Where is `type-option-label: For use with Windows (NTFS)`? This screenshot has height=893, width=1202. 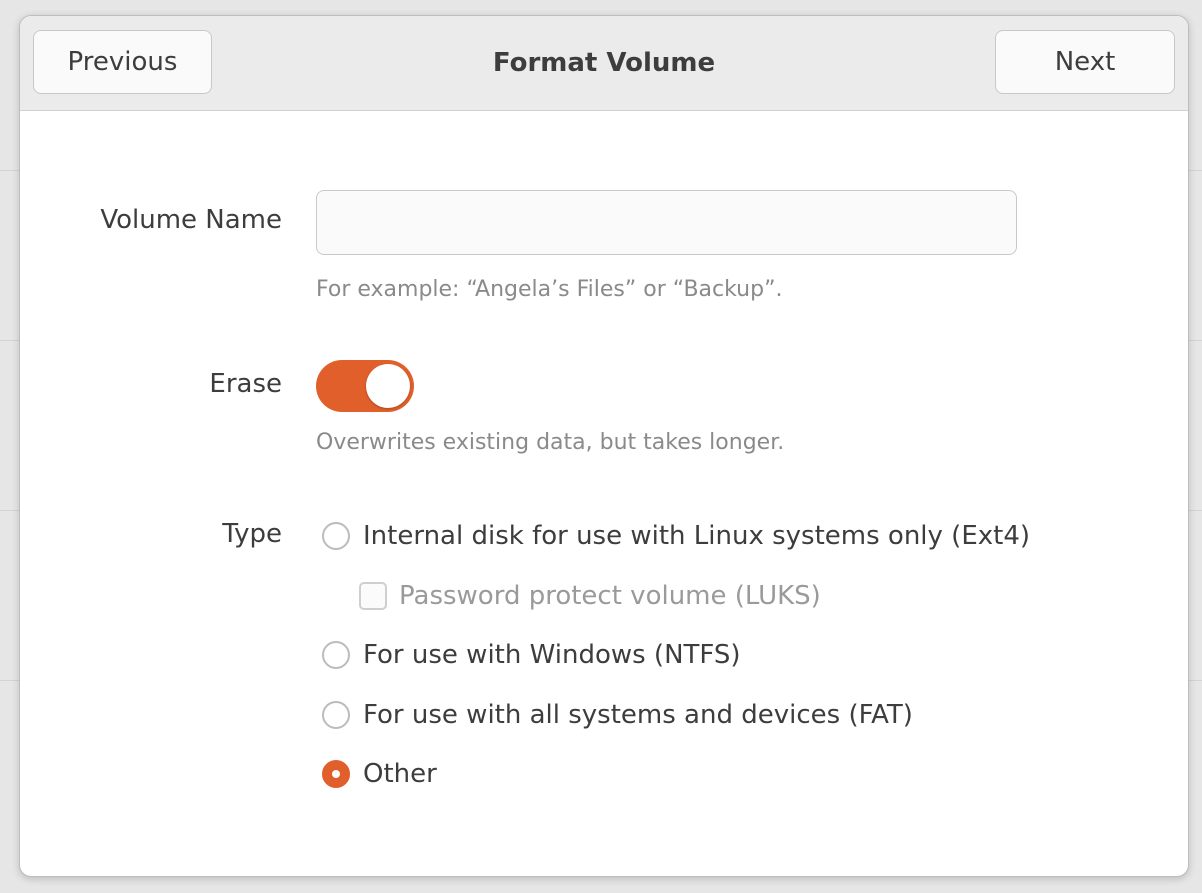
type-option-label: For use with Windows (NTFS) is located at coordinates (552, 655).